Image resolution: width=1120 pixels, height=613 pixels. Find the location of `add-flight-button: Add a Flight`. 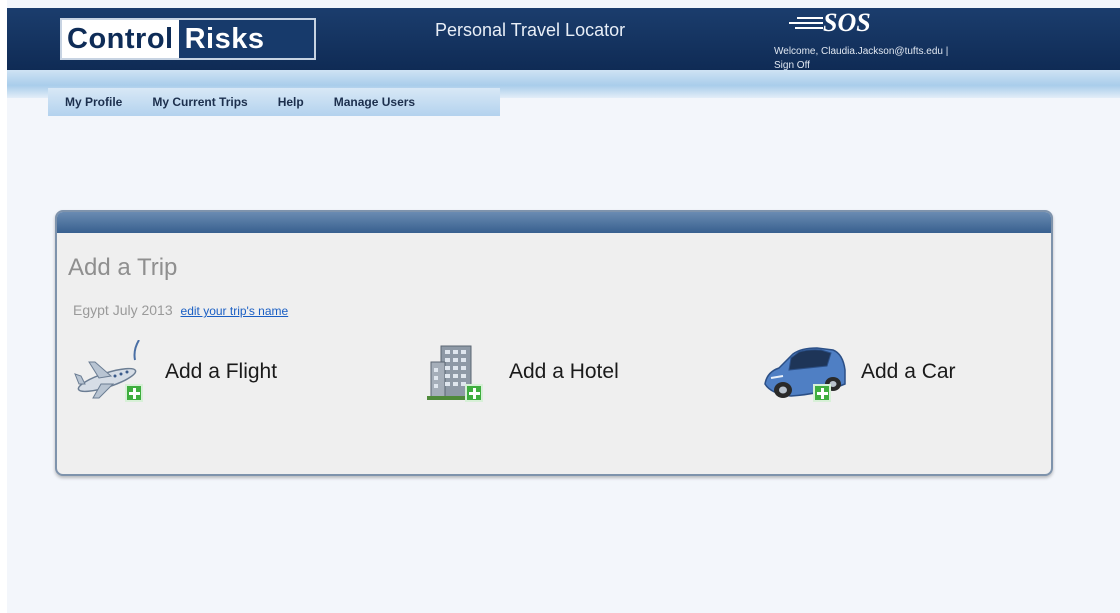

add-flight-button: Add a Flight is located at coordinates (174, 371).